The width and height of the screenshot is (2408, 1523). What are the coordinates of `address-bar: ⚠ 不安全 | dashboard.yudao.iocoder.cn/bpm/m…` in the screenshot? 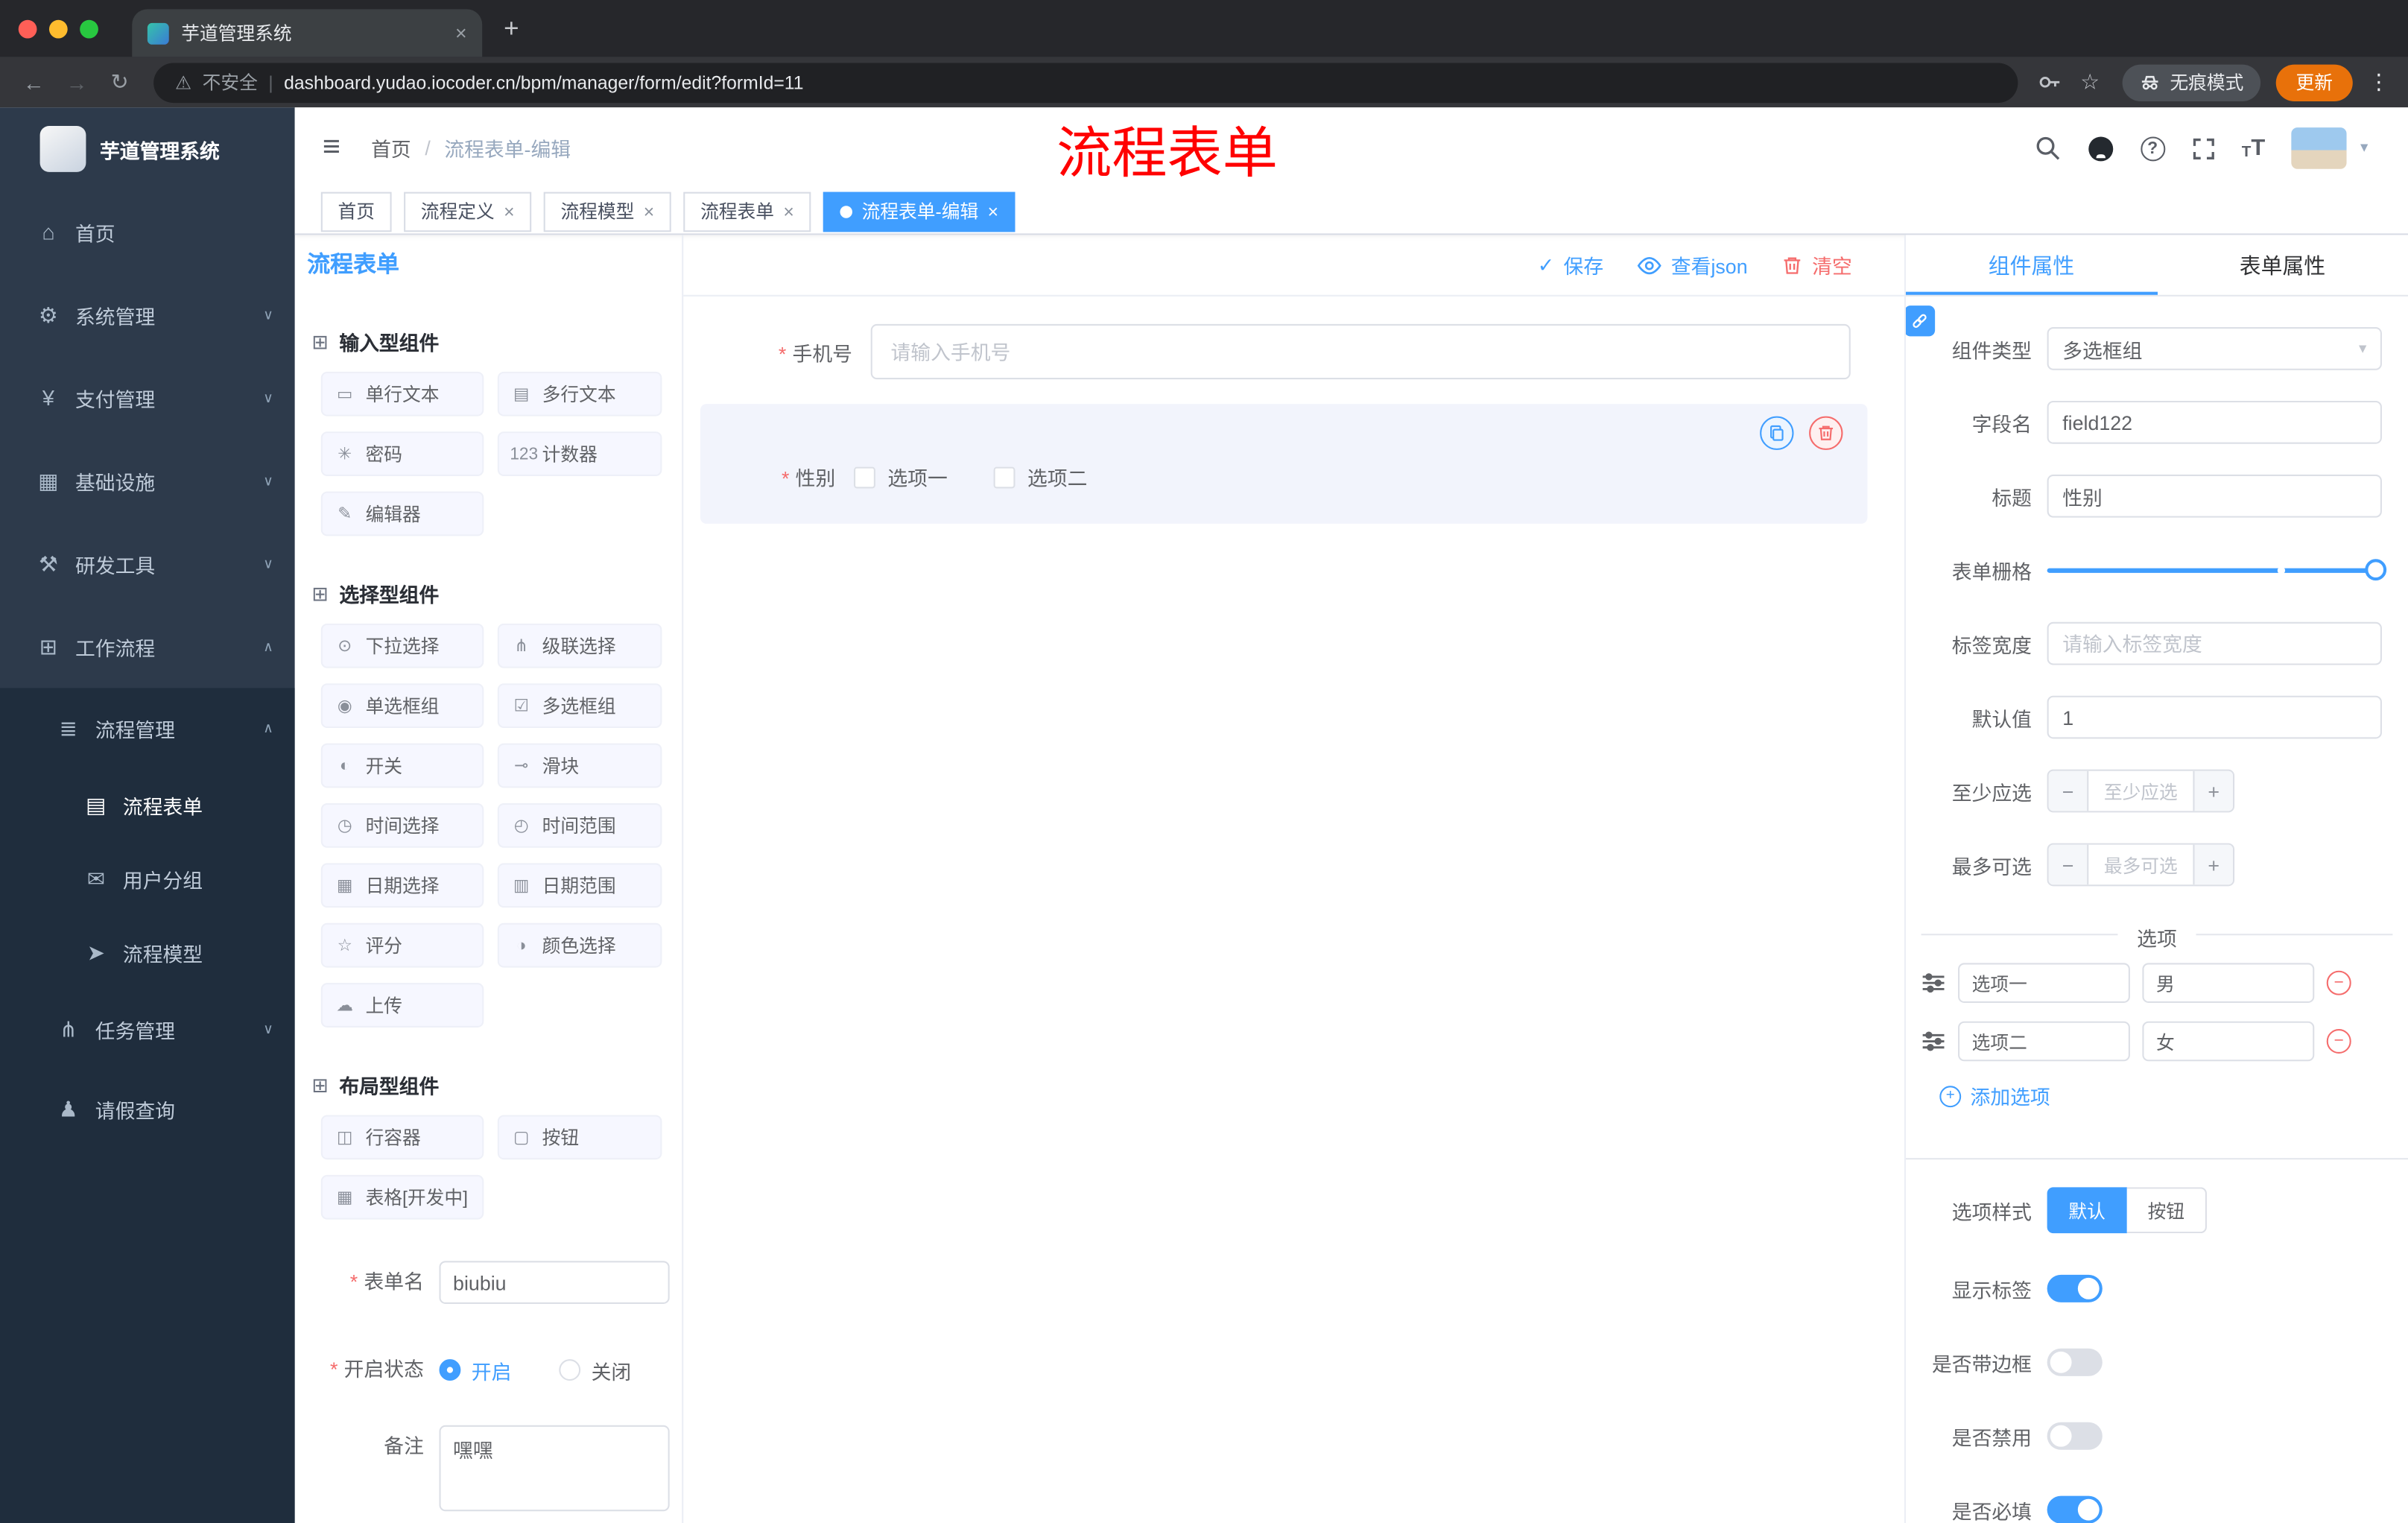 It's located at (1085, 82).